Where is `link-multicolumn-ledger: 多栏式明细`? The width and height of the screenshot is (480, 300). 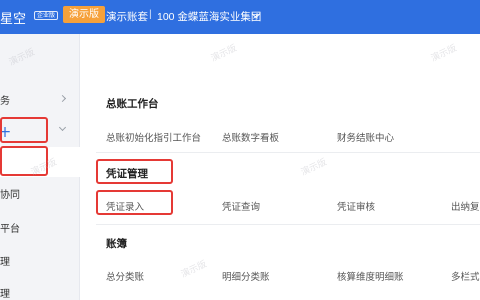
link-multicolumn-ledger: 多栏式明细 is located at coordinates (465, 276).